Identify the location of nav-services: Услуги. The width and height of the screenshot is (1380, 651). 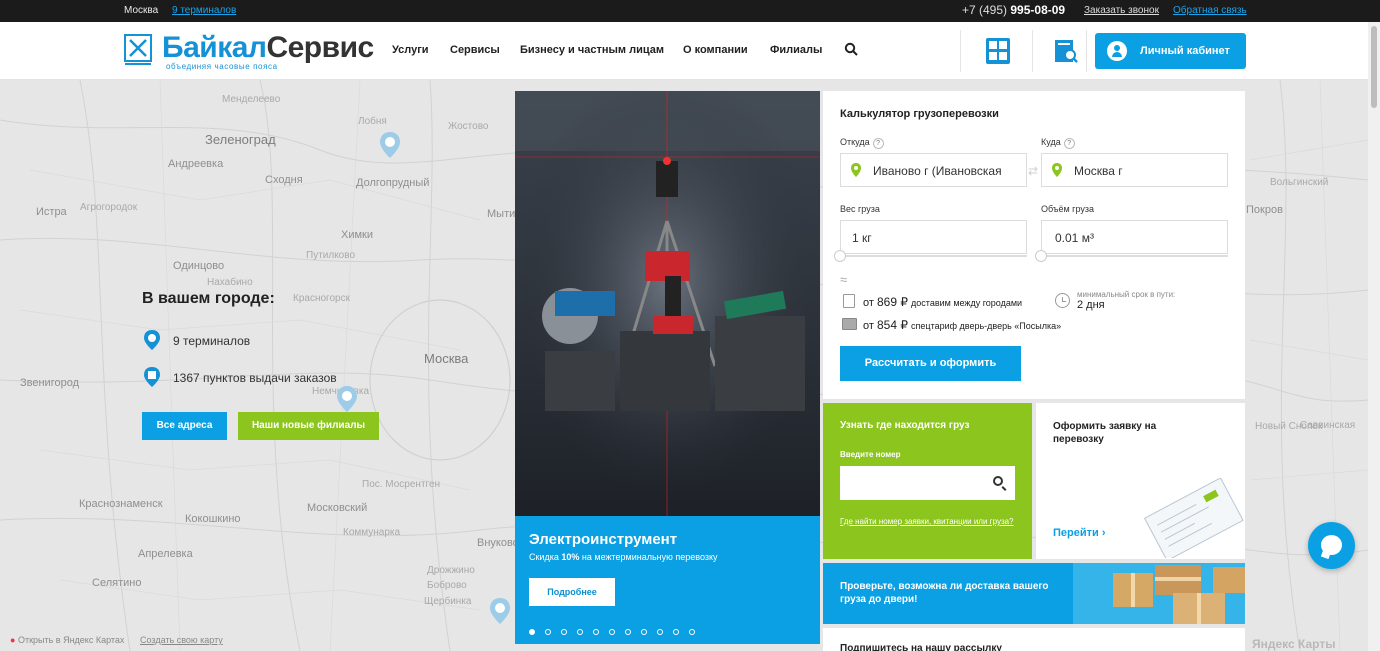
(410, 50).